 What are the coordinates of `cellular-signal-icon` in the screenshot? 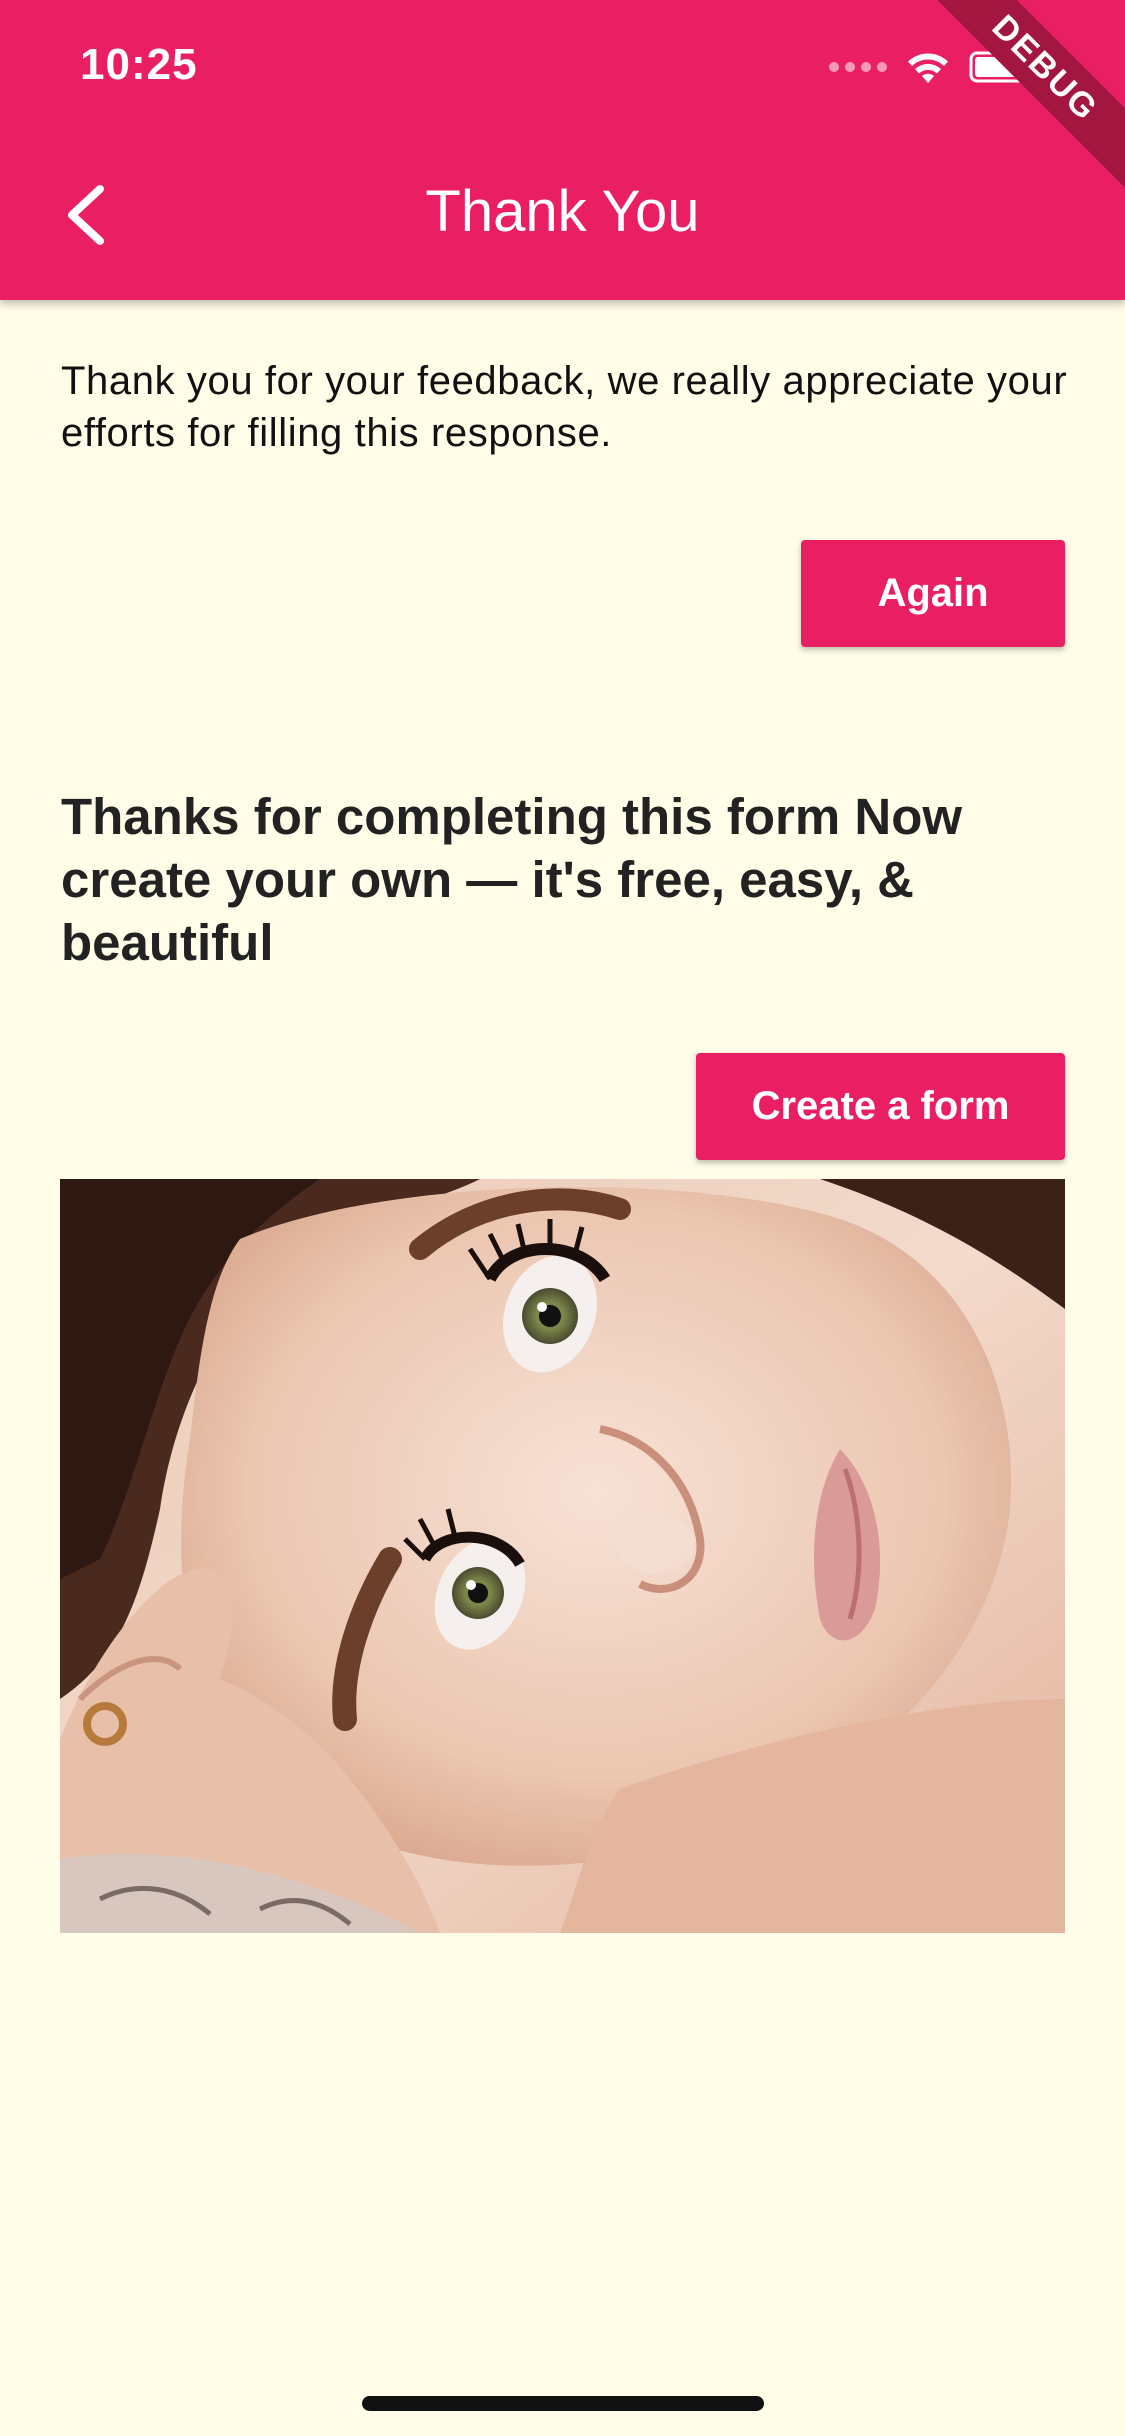 It's located at (858, 67).